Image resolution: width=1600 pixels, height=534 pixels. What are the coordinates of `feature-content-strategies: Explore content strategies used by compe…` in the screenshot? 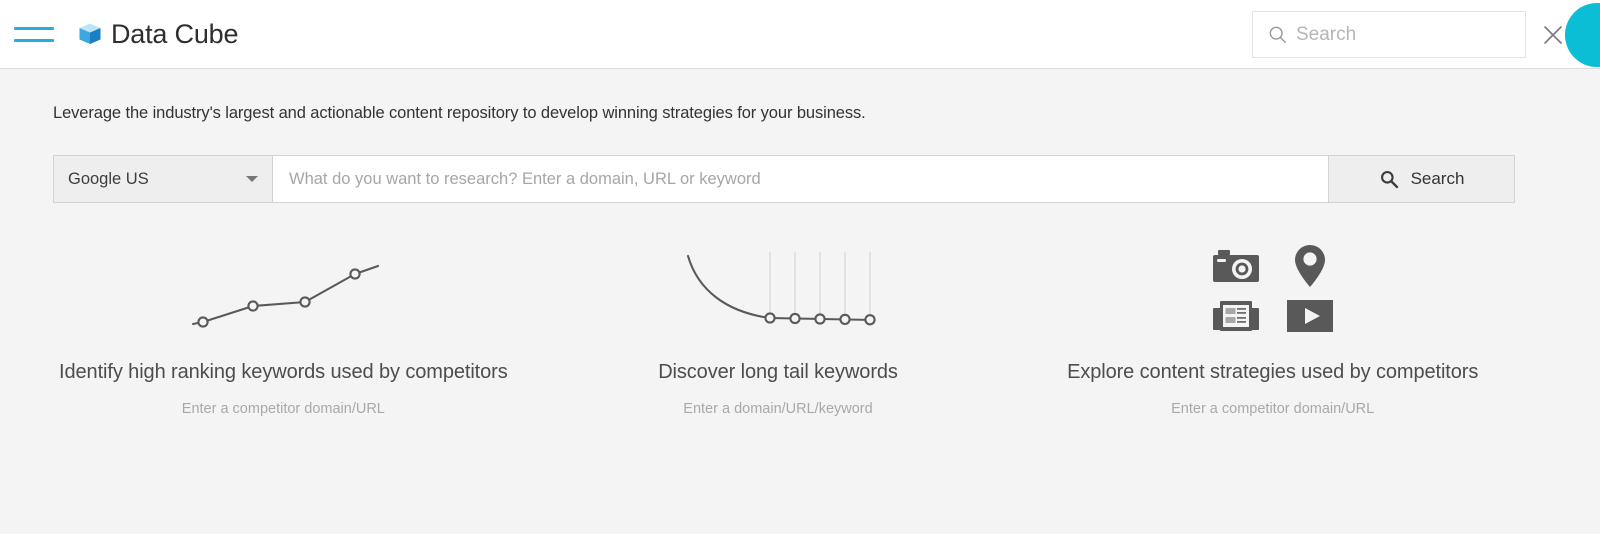 It's located at (1272, 329).